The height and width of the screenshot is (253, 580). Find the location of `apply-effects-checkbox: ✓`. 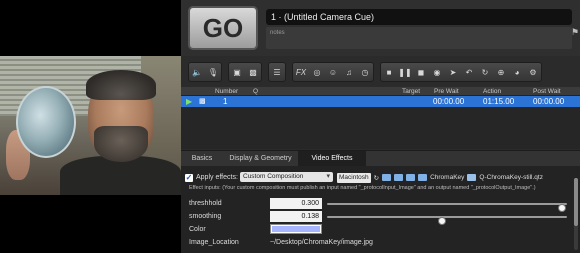

apply-effects-checkbox: ✓ is located at coordinates (189, 177).